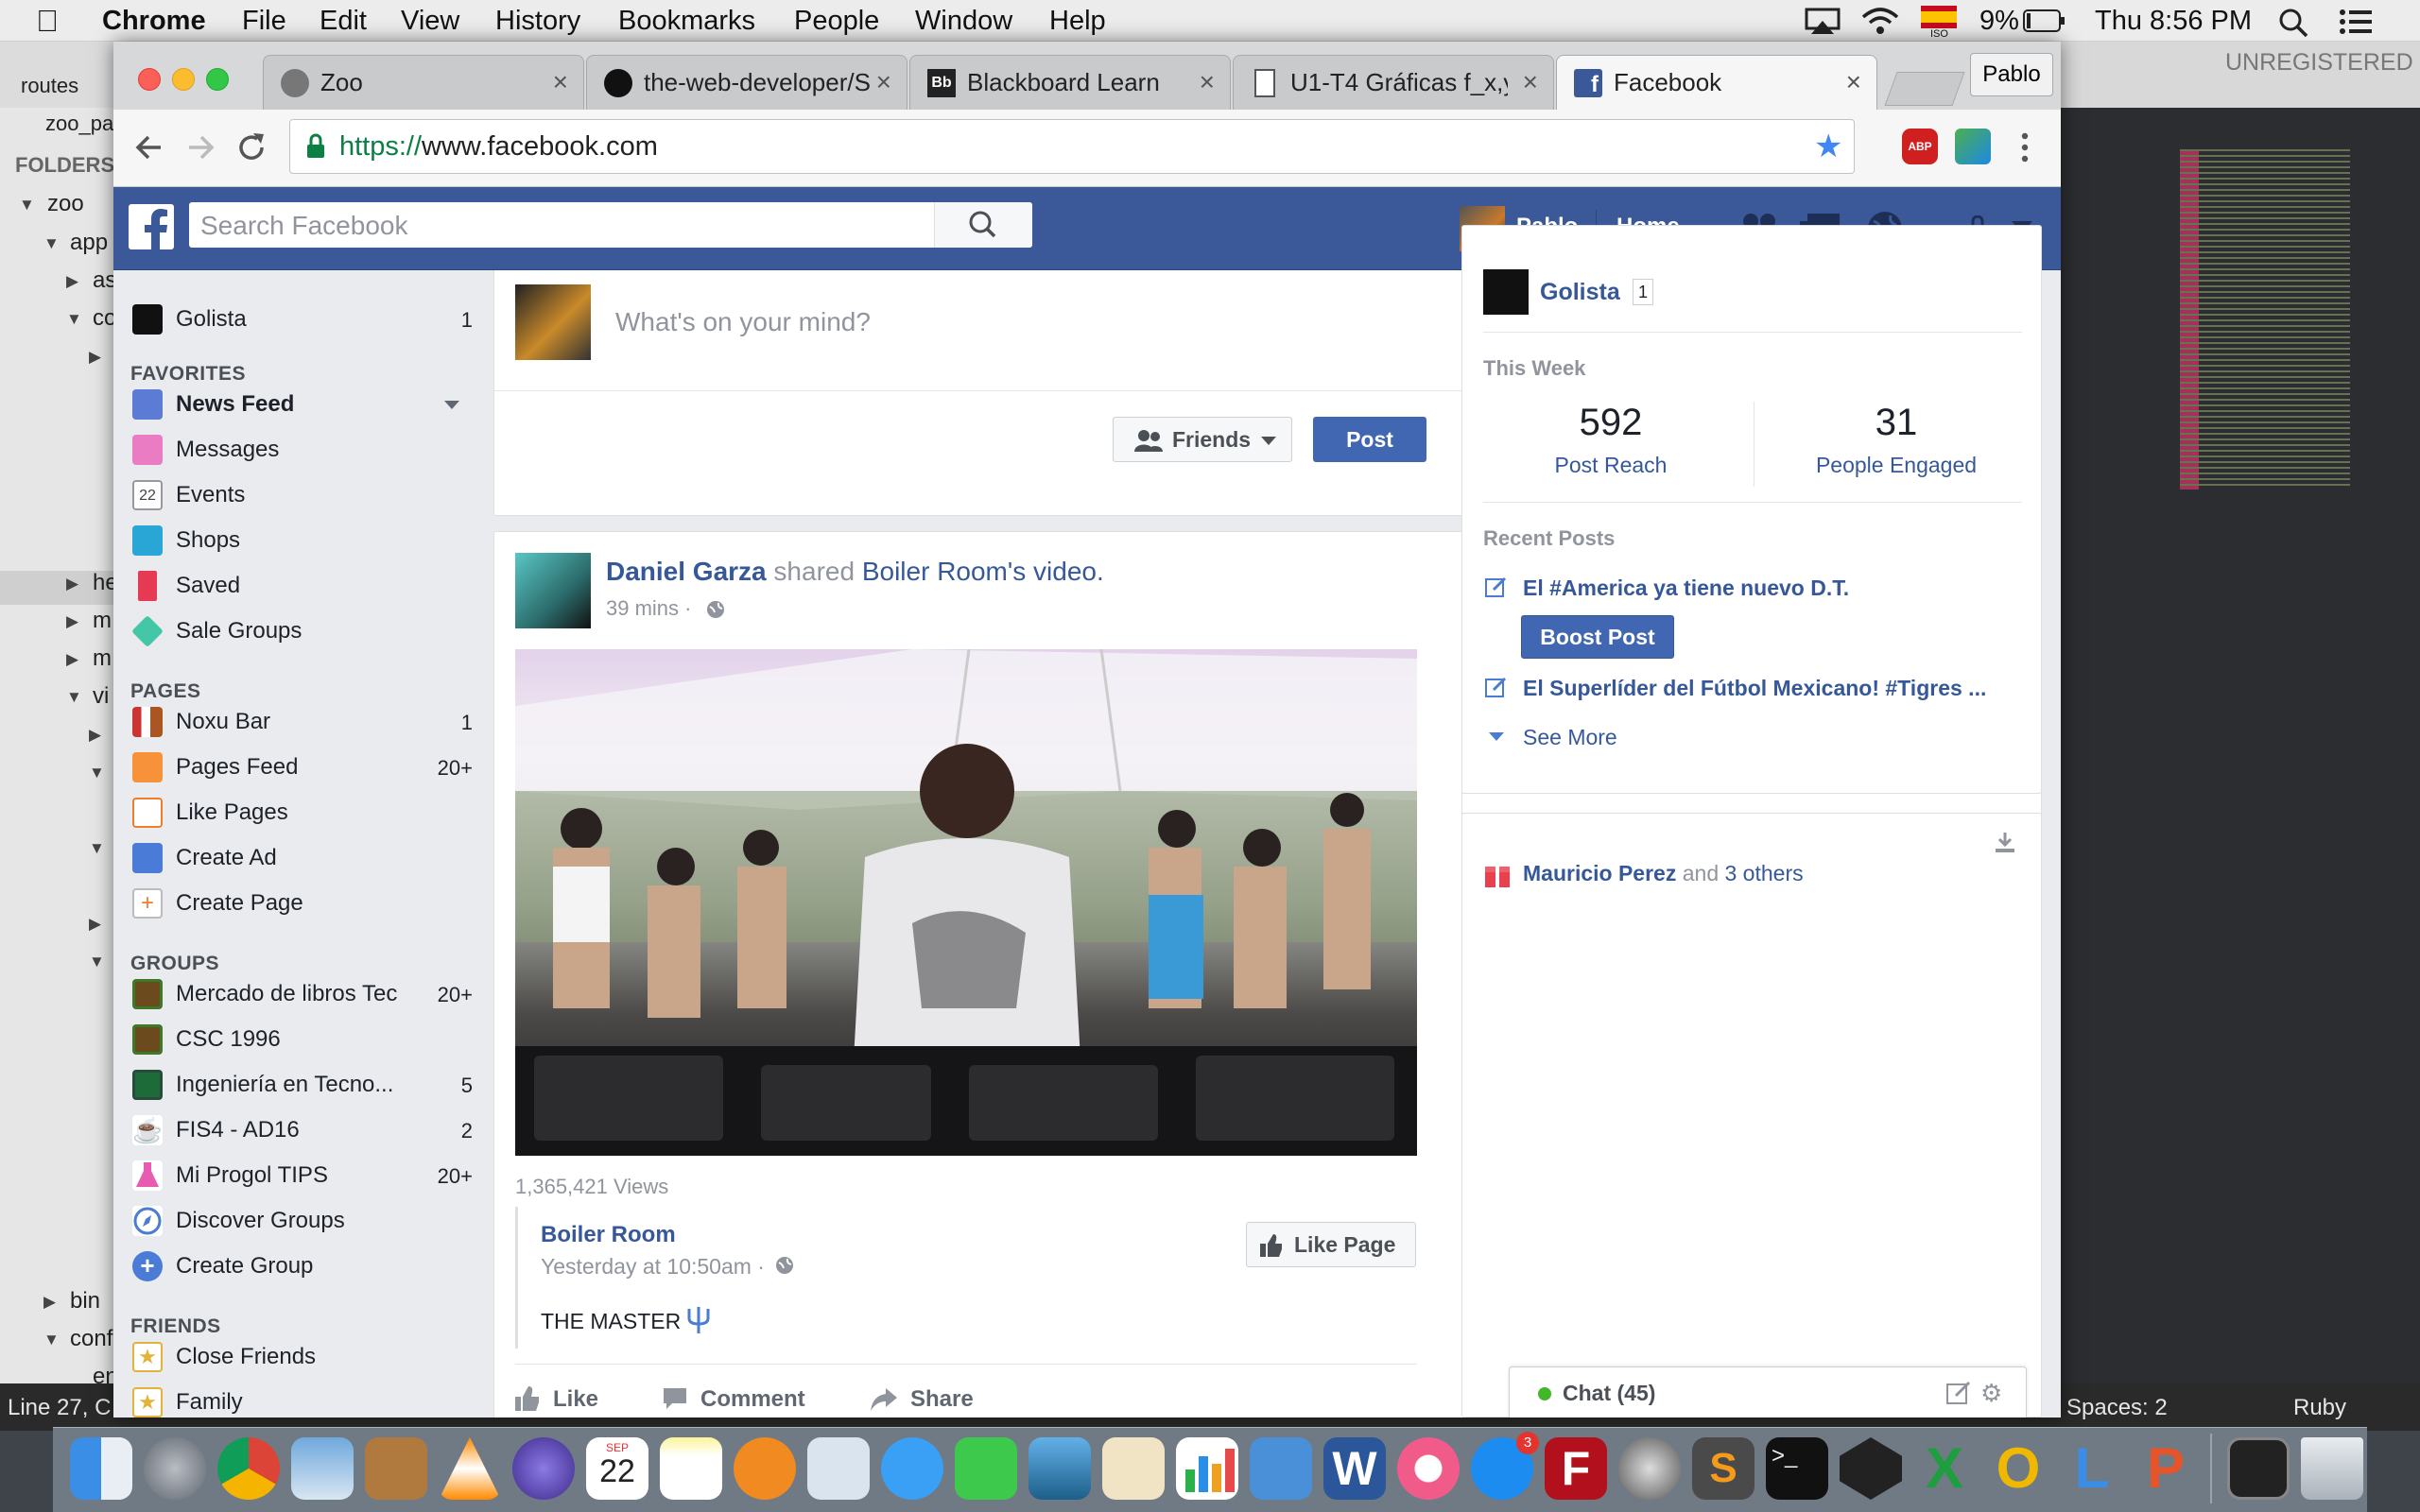 Image resolution: width=2420 pixels, height=1512 pixels. Describe the element at coordinates (1203, 439) in the screenshot. I see `audience-selector: Friends` at that location.